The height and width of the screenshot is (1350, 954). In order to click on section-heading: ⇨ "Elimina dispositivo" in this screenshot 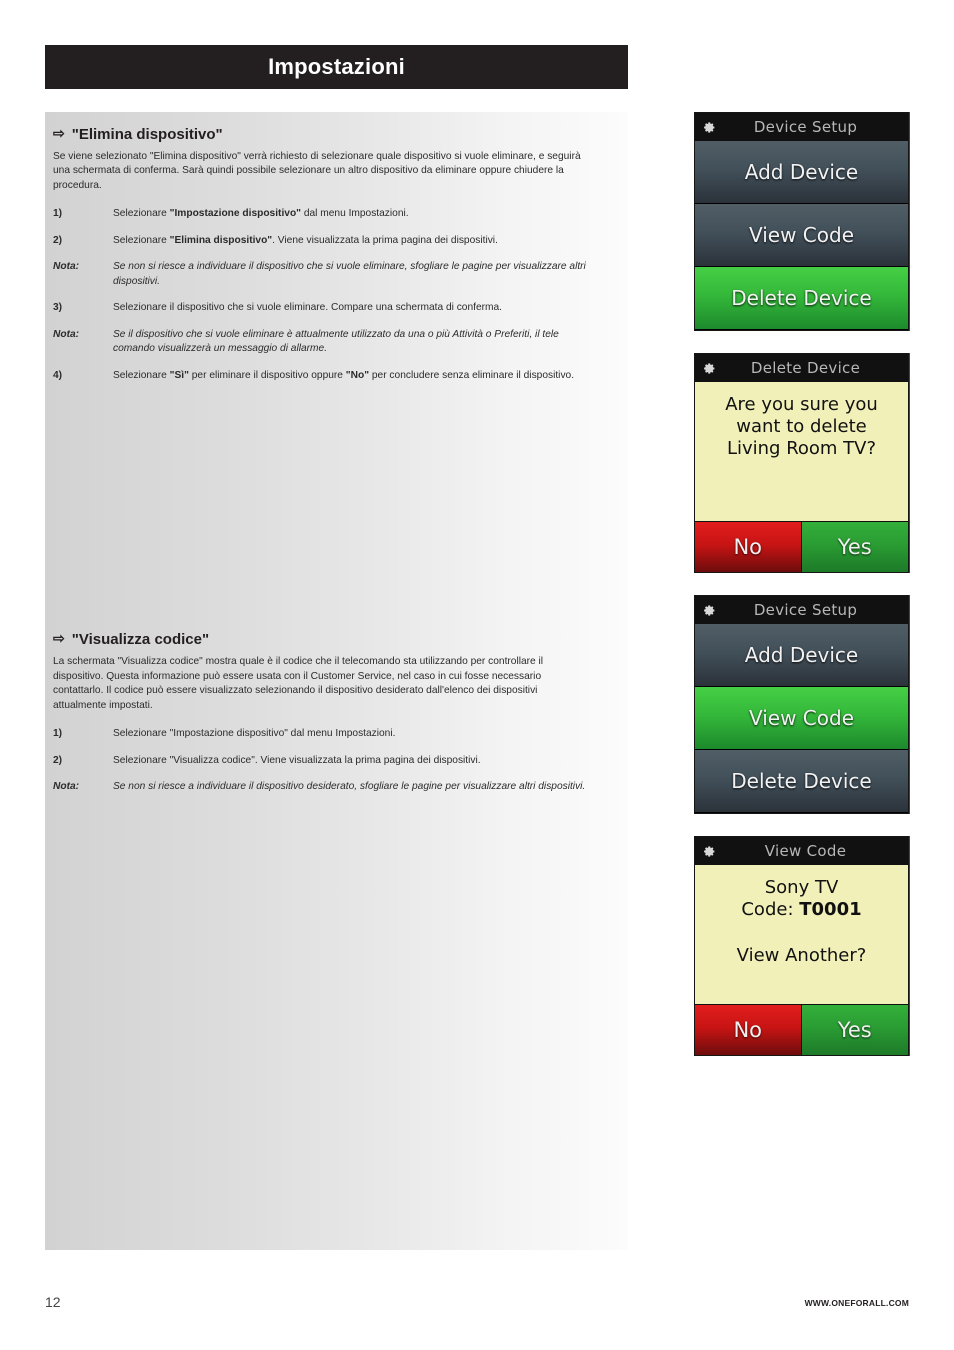, I will do `click(331, 134)`.